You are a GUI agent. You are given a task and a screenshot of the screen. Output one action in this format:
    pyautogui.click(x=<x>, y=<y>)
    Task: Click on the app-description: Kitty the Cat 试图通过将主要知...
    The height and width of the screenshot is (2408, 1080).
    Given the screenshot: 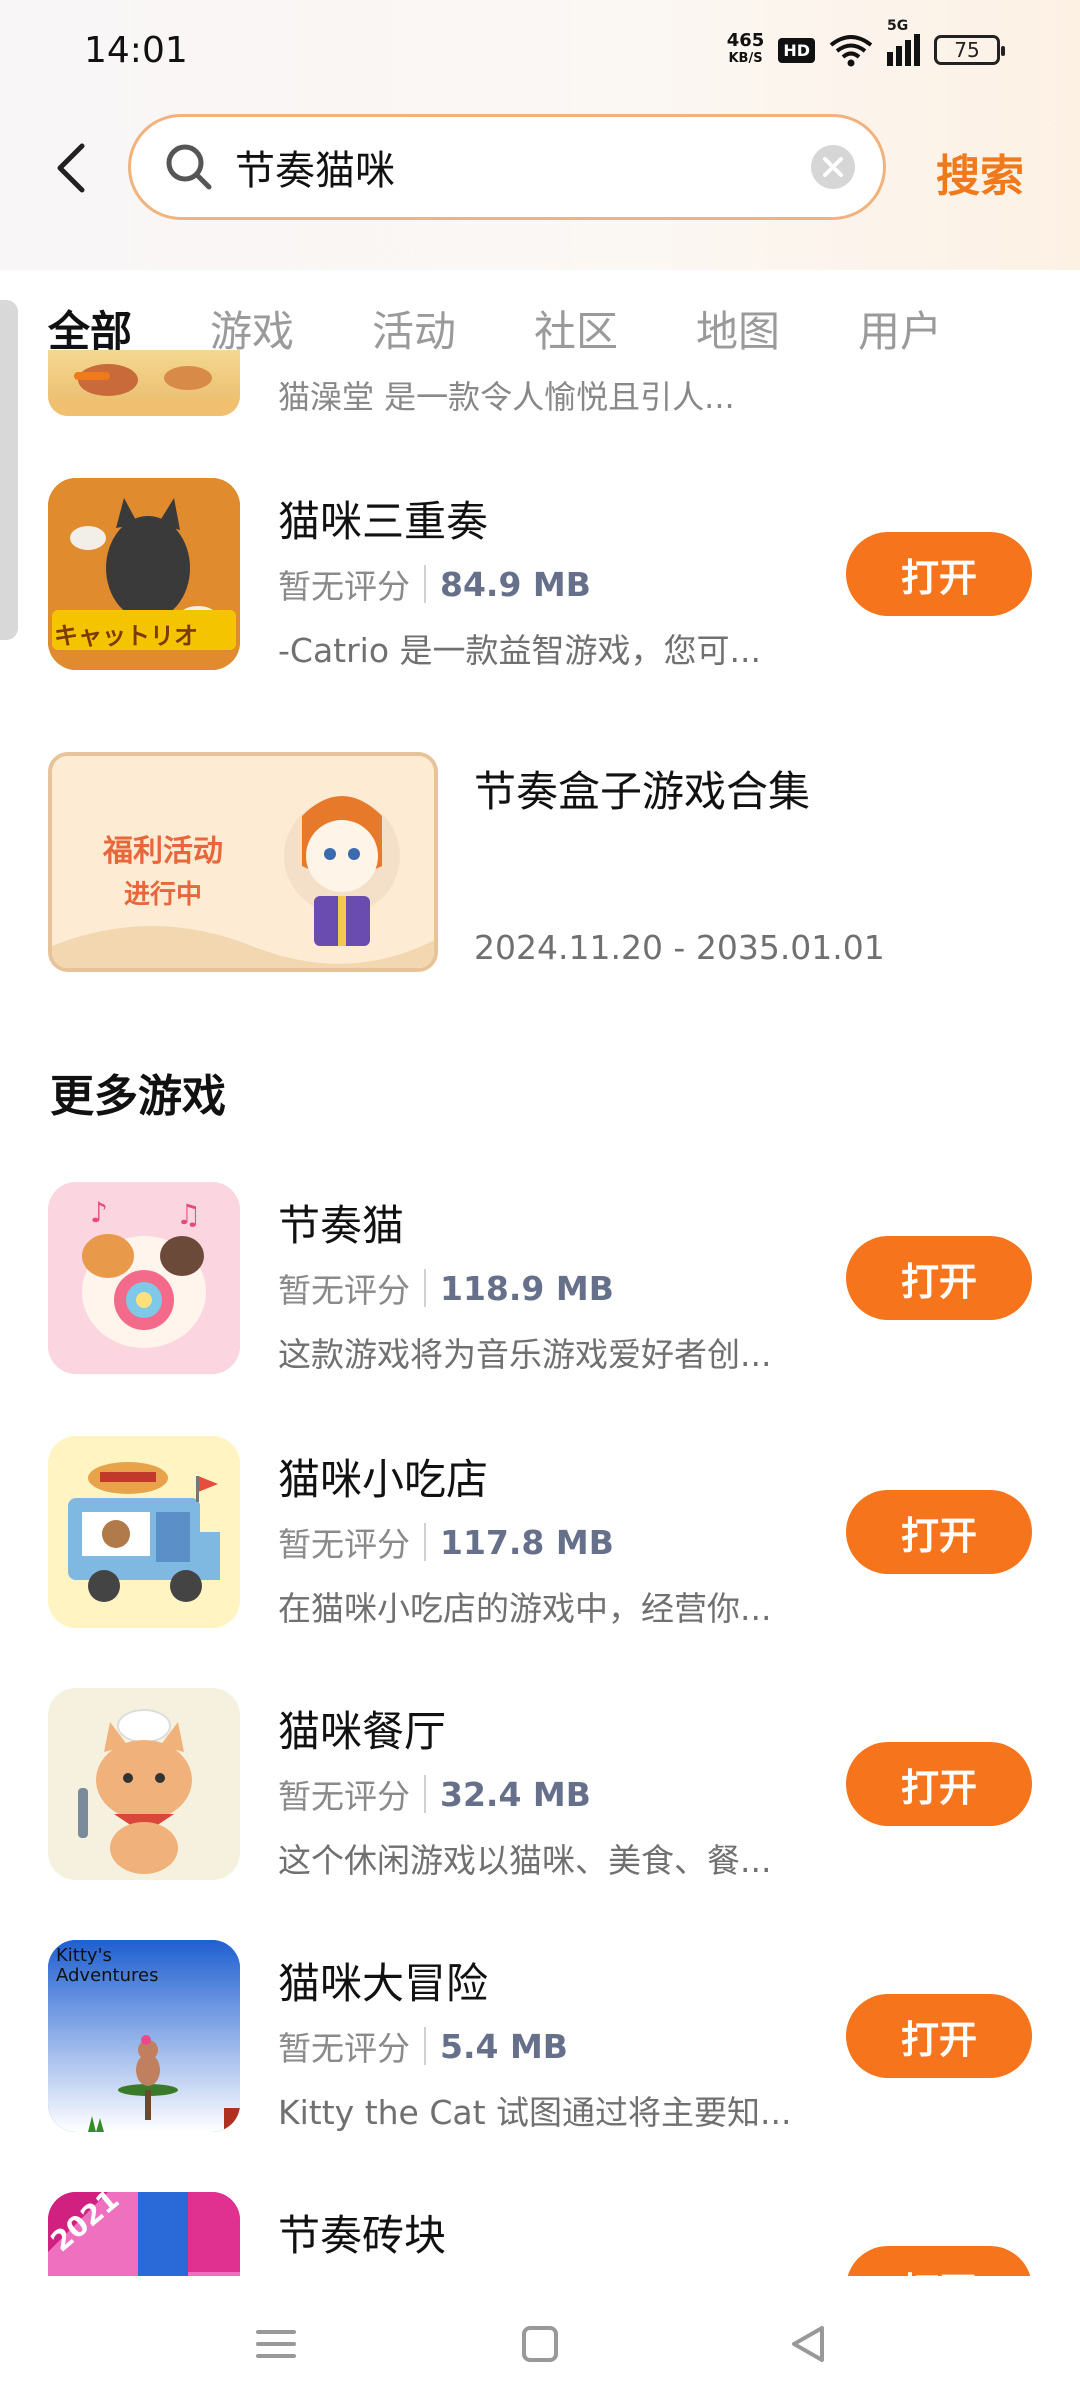 What is the action you would take?
    pyautogui.click(x=535, y=2112)
    